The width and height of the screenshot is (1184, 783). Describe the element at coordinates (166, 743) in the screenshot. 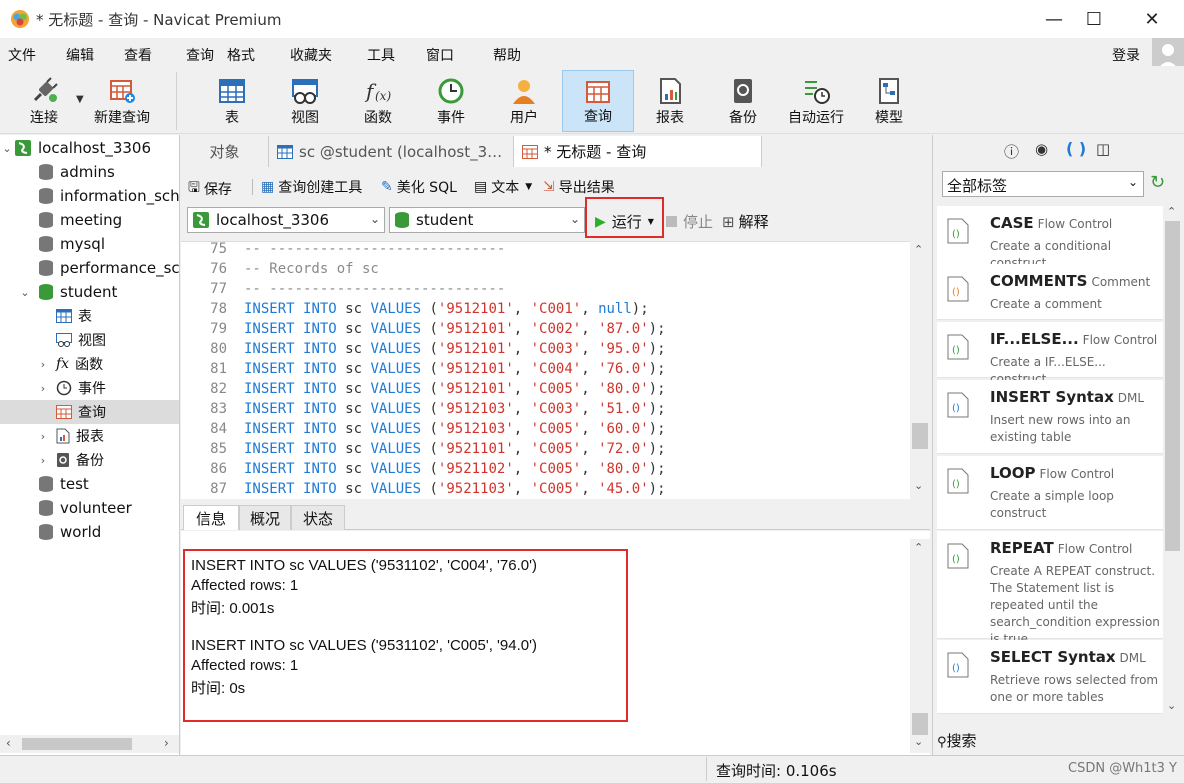

I see `scroll-right-icon: ›` at that location.